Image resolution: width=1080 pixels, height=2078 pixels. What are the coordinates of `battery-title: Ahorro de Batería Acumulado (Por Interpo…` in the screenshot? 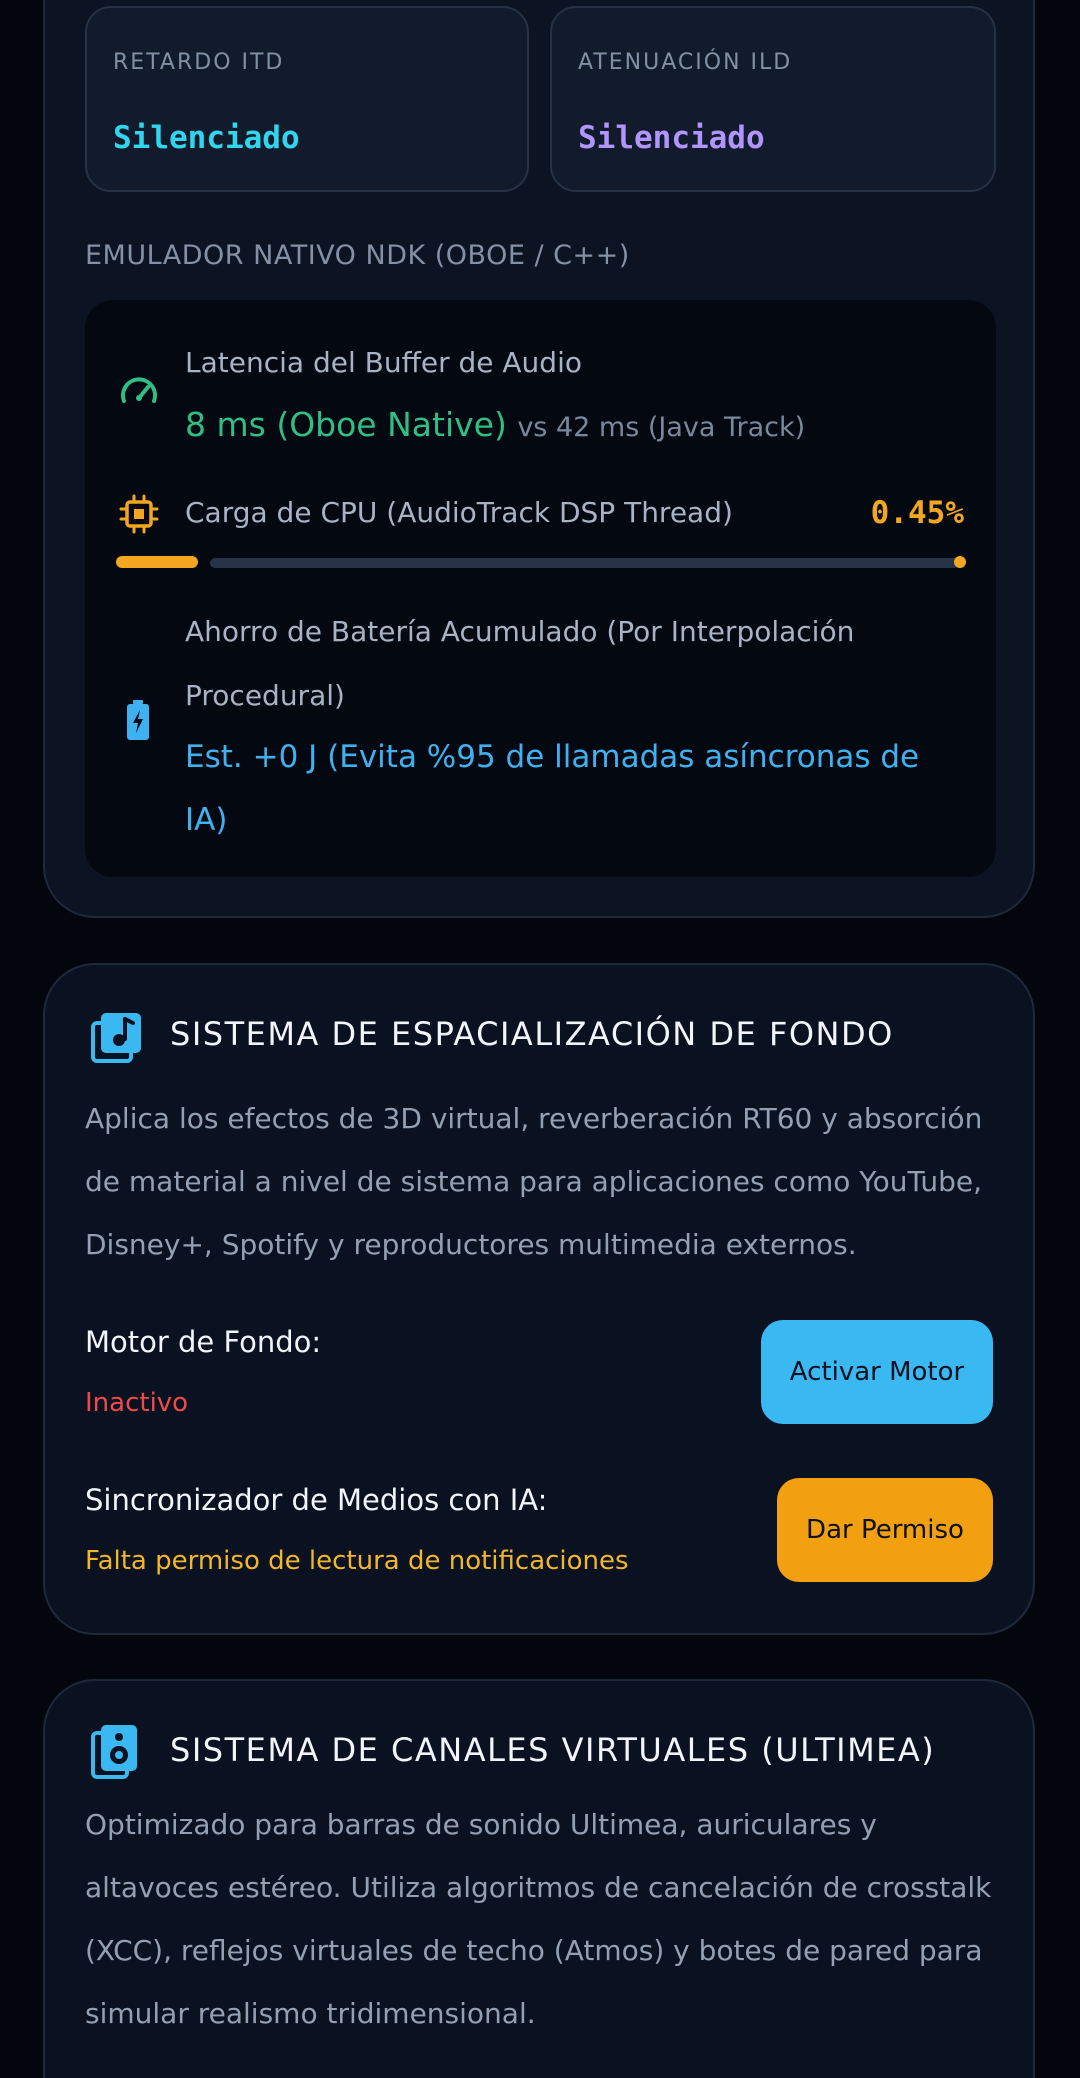 It's located at (520, 663).